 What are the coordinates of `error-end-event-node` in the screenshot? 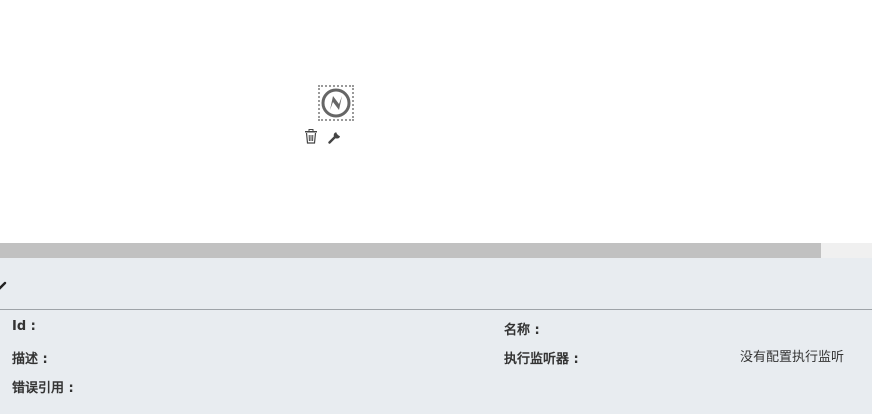 It's located at (336, 103).